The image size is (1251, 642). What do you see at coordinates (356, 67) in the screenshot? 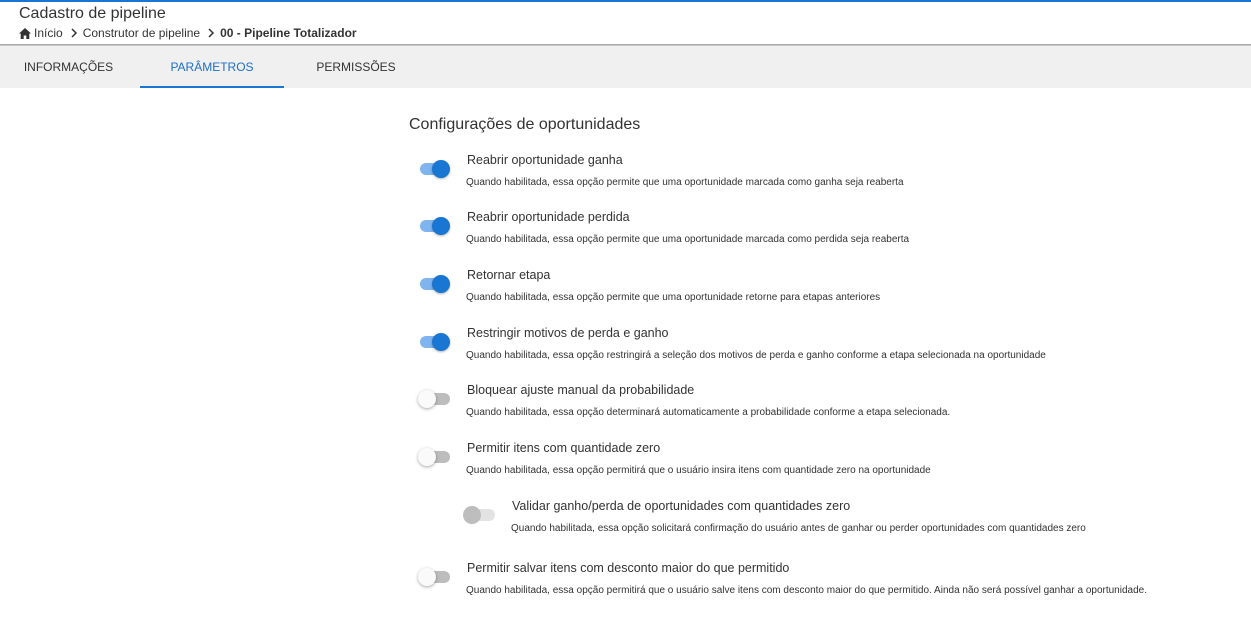
I see `tab-permissoes: PERMISSÕES` at bounding box center [356, 67].